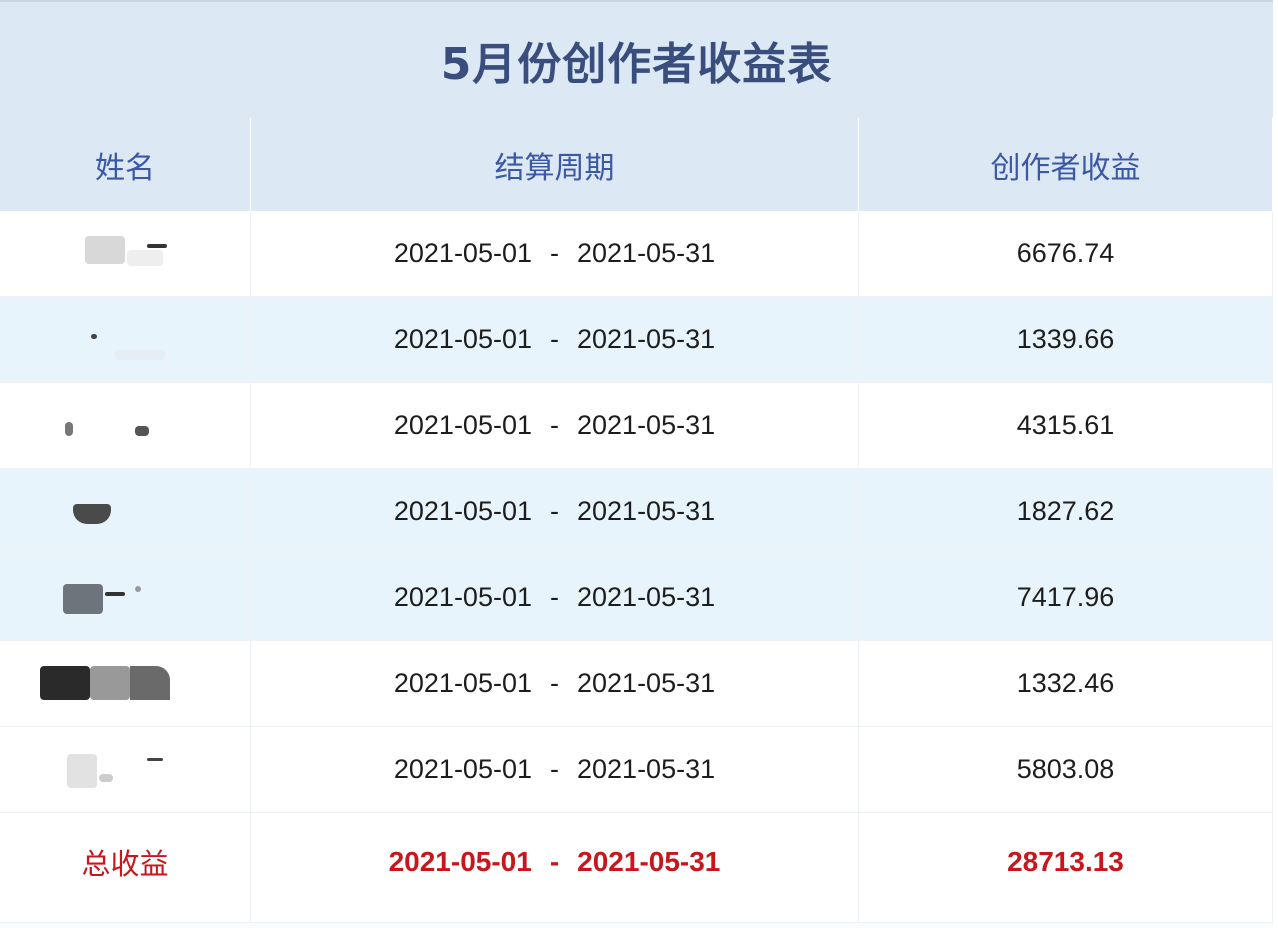 Image resolution: width=1278 pixels, height=928 pixels. I want to click on table-row: 2021-05-01-2021-05-31 6676.74, so click(636, 254).